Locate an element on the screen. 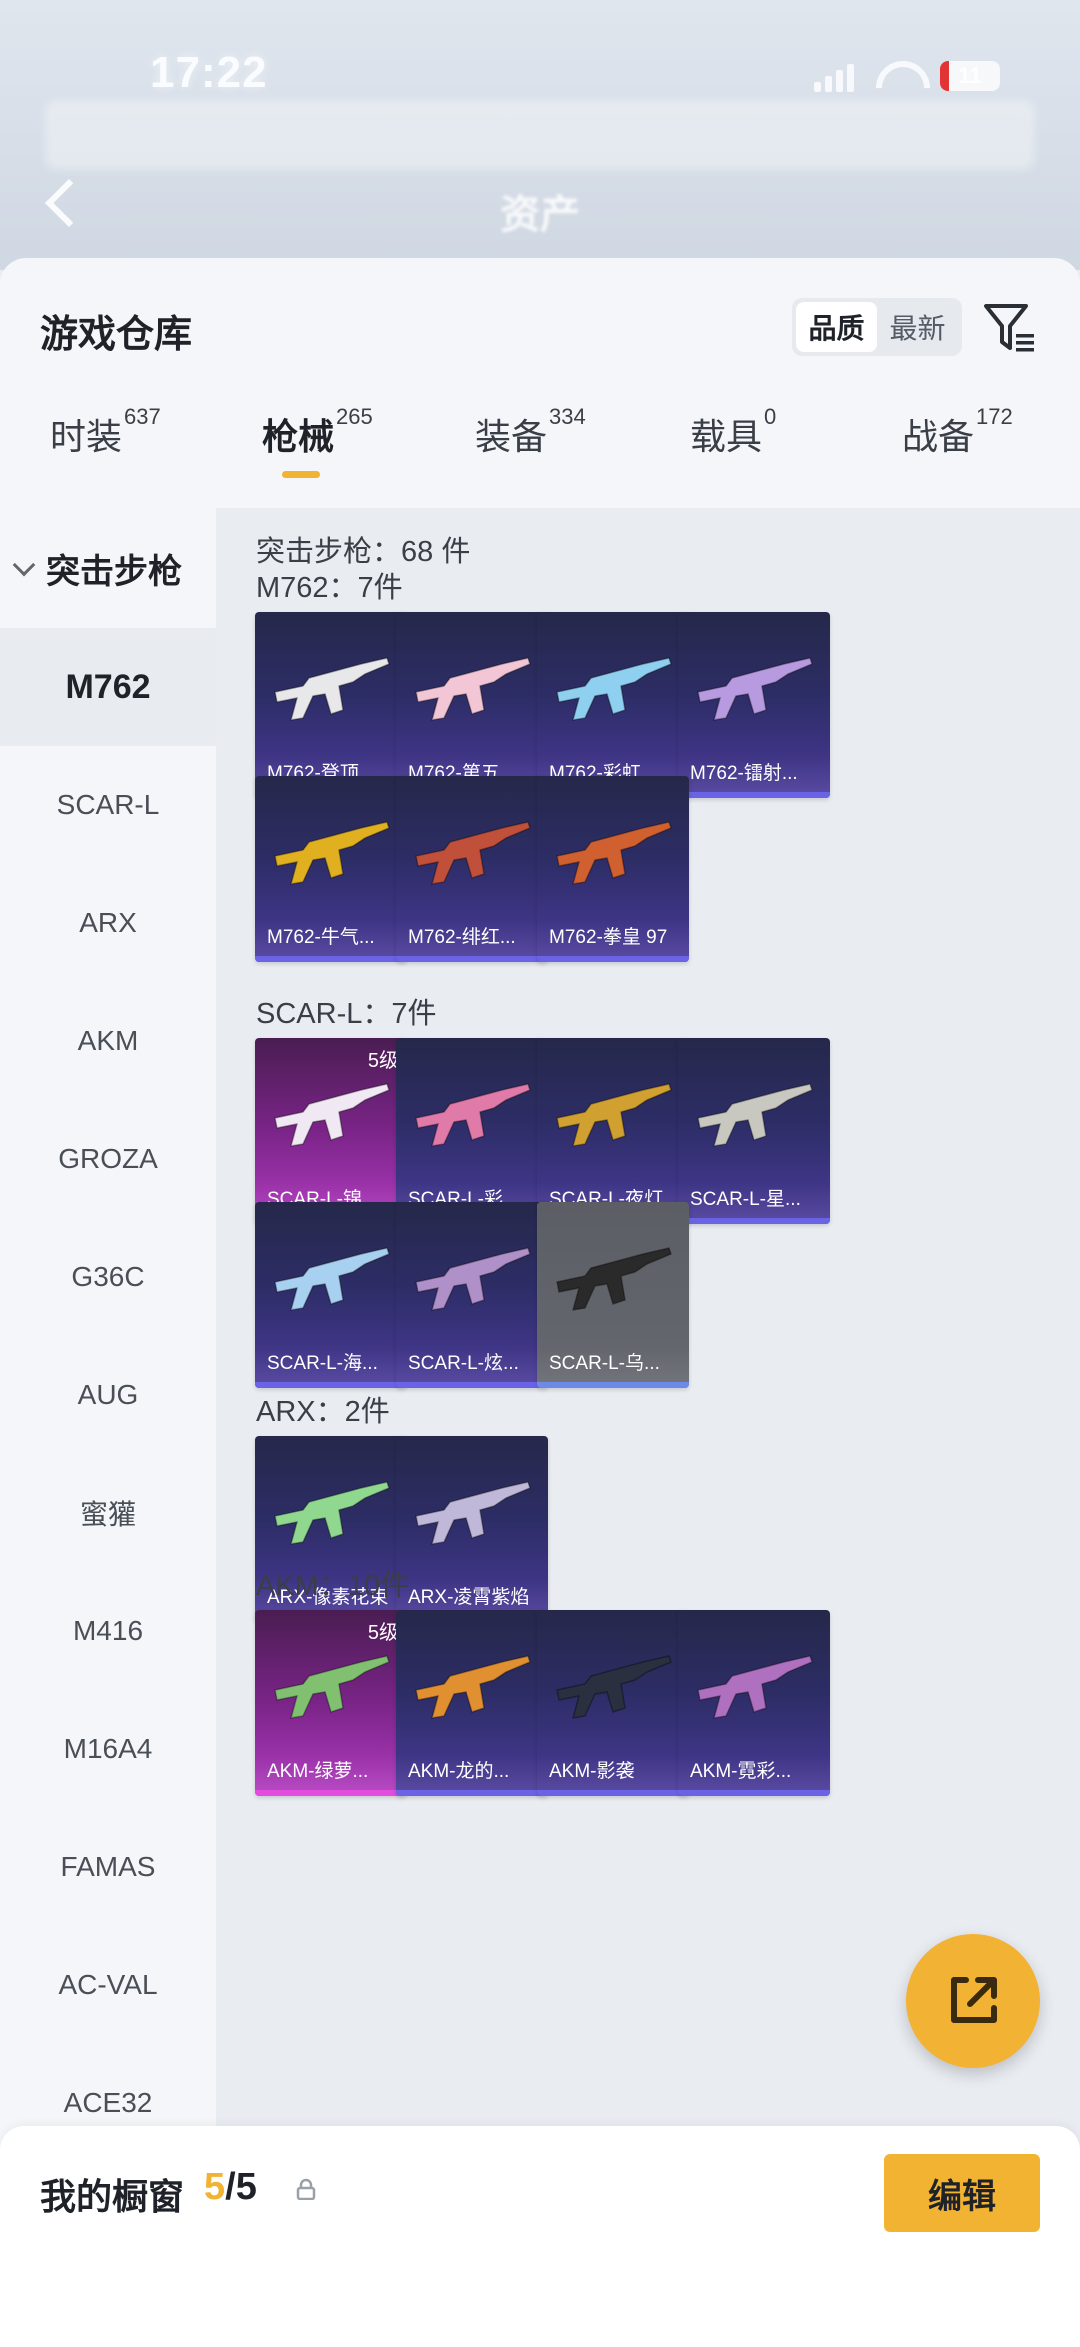  weapon-card: ARX-凌霄紫焰 is located at coordinates (472, 1529).